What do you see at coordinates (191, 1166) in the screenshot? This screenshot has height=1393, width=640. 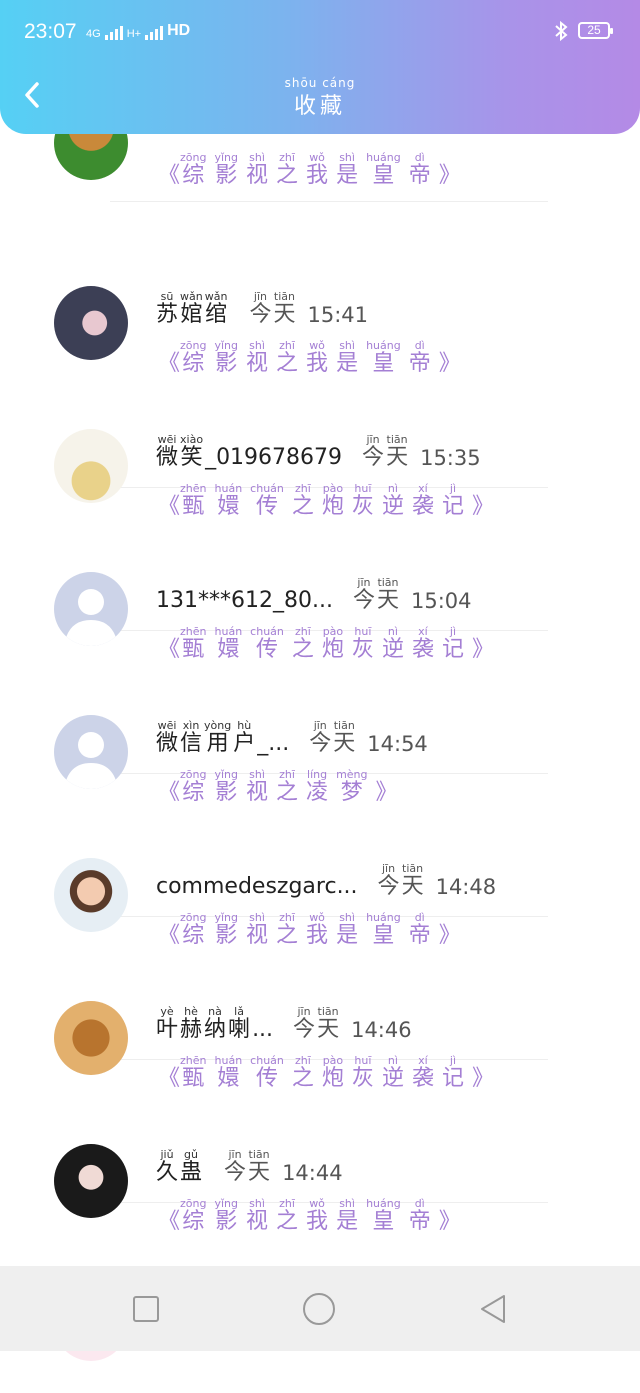 I see `name-char: gǔ 蛊` at bounding box center [191, 1166].